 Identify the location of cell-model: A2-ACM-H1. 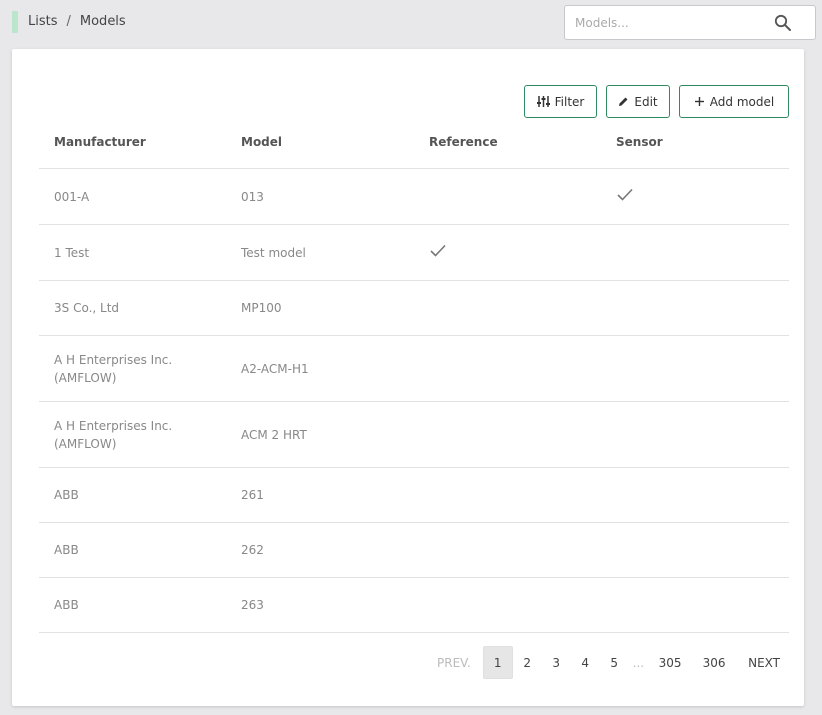
(275, 368).